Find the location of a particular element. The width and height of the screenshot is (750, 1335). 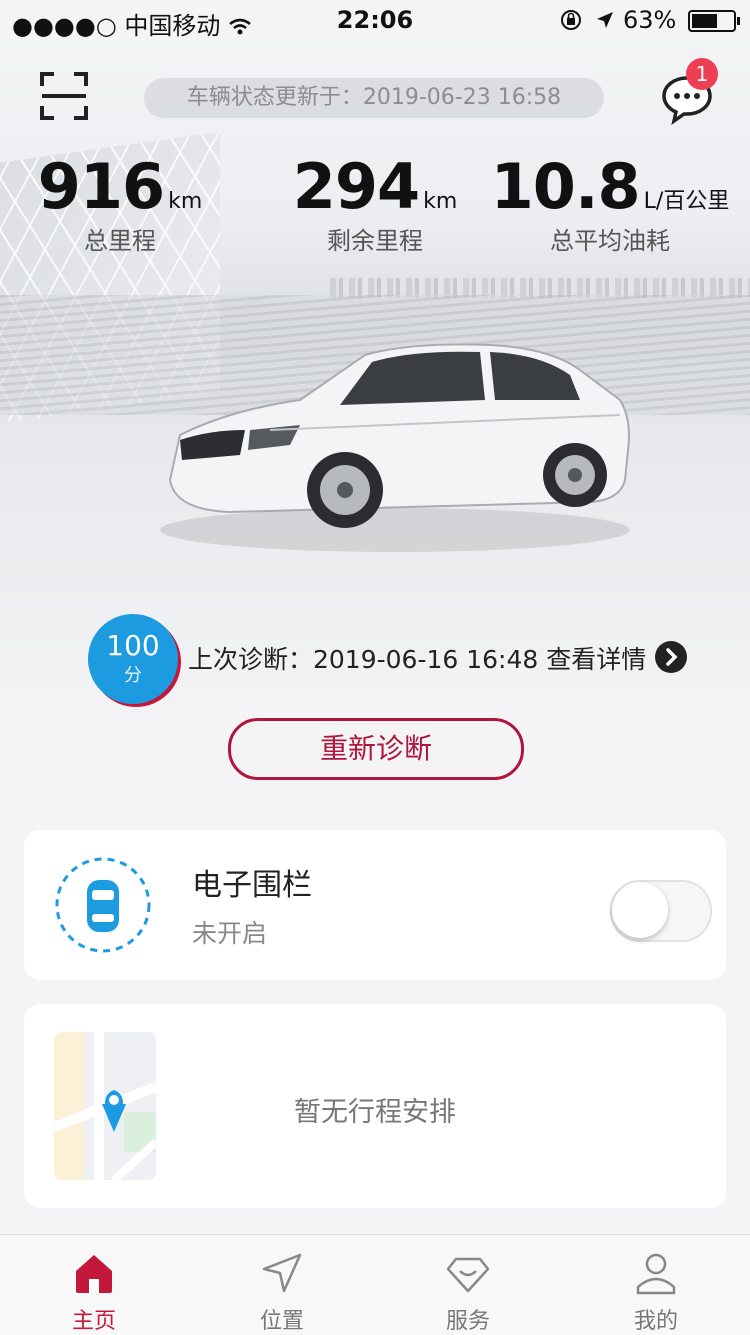

tab-service: 服务 is located at coordinates (468, 1285).